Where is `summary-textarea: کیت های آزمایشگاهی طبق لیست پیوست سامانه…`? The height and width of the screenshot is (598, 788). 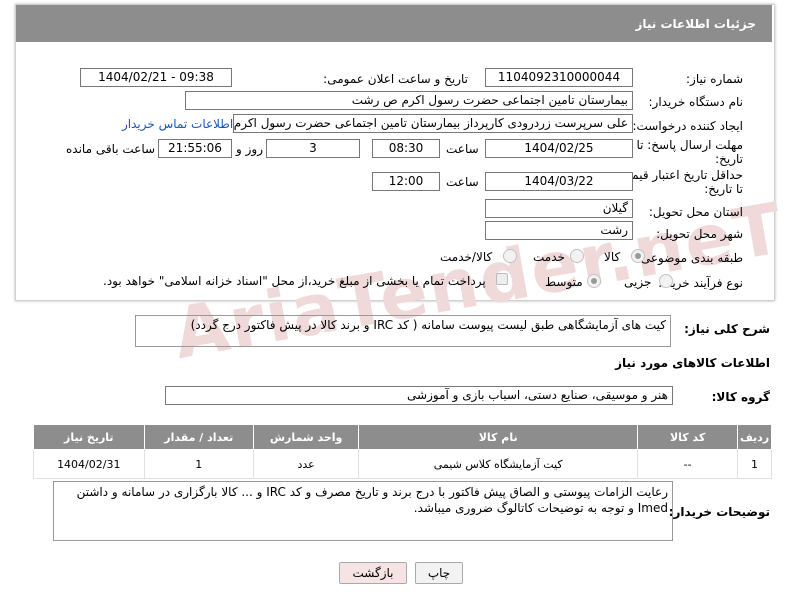
summary-textarea: کیت های آزمایشگاهی طبق لیست پیوست سامانه… is located at coordinates (403, 331).